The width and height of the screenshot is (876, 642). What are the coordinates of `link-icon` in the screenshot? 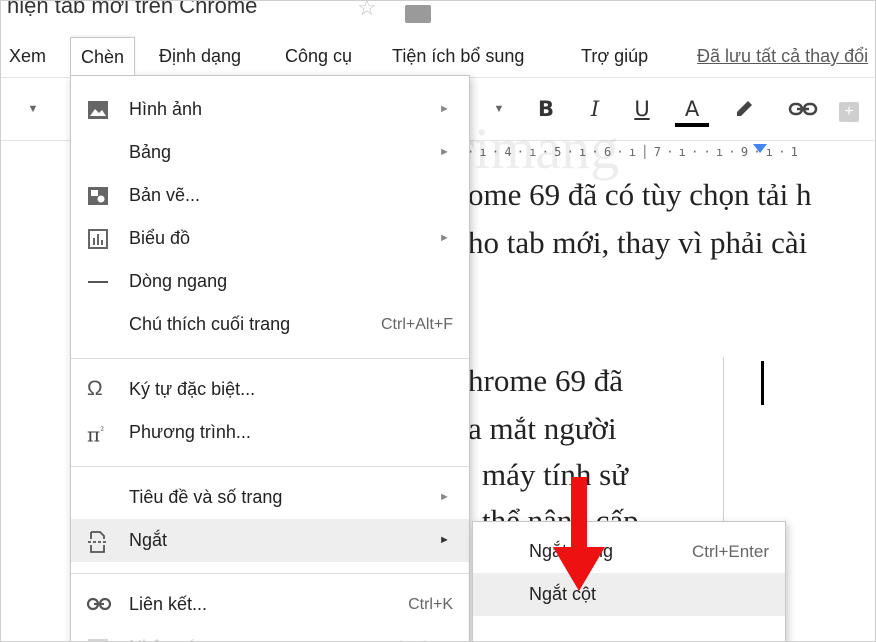 It's located at (99, 605).